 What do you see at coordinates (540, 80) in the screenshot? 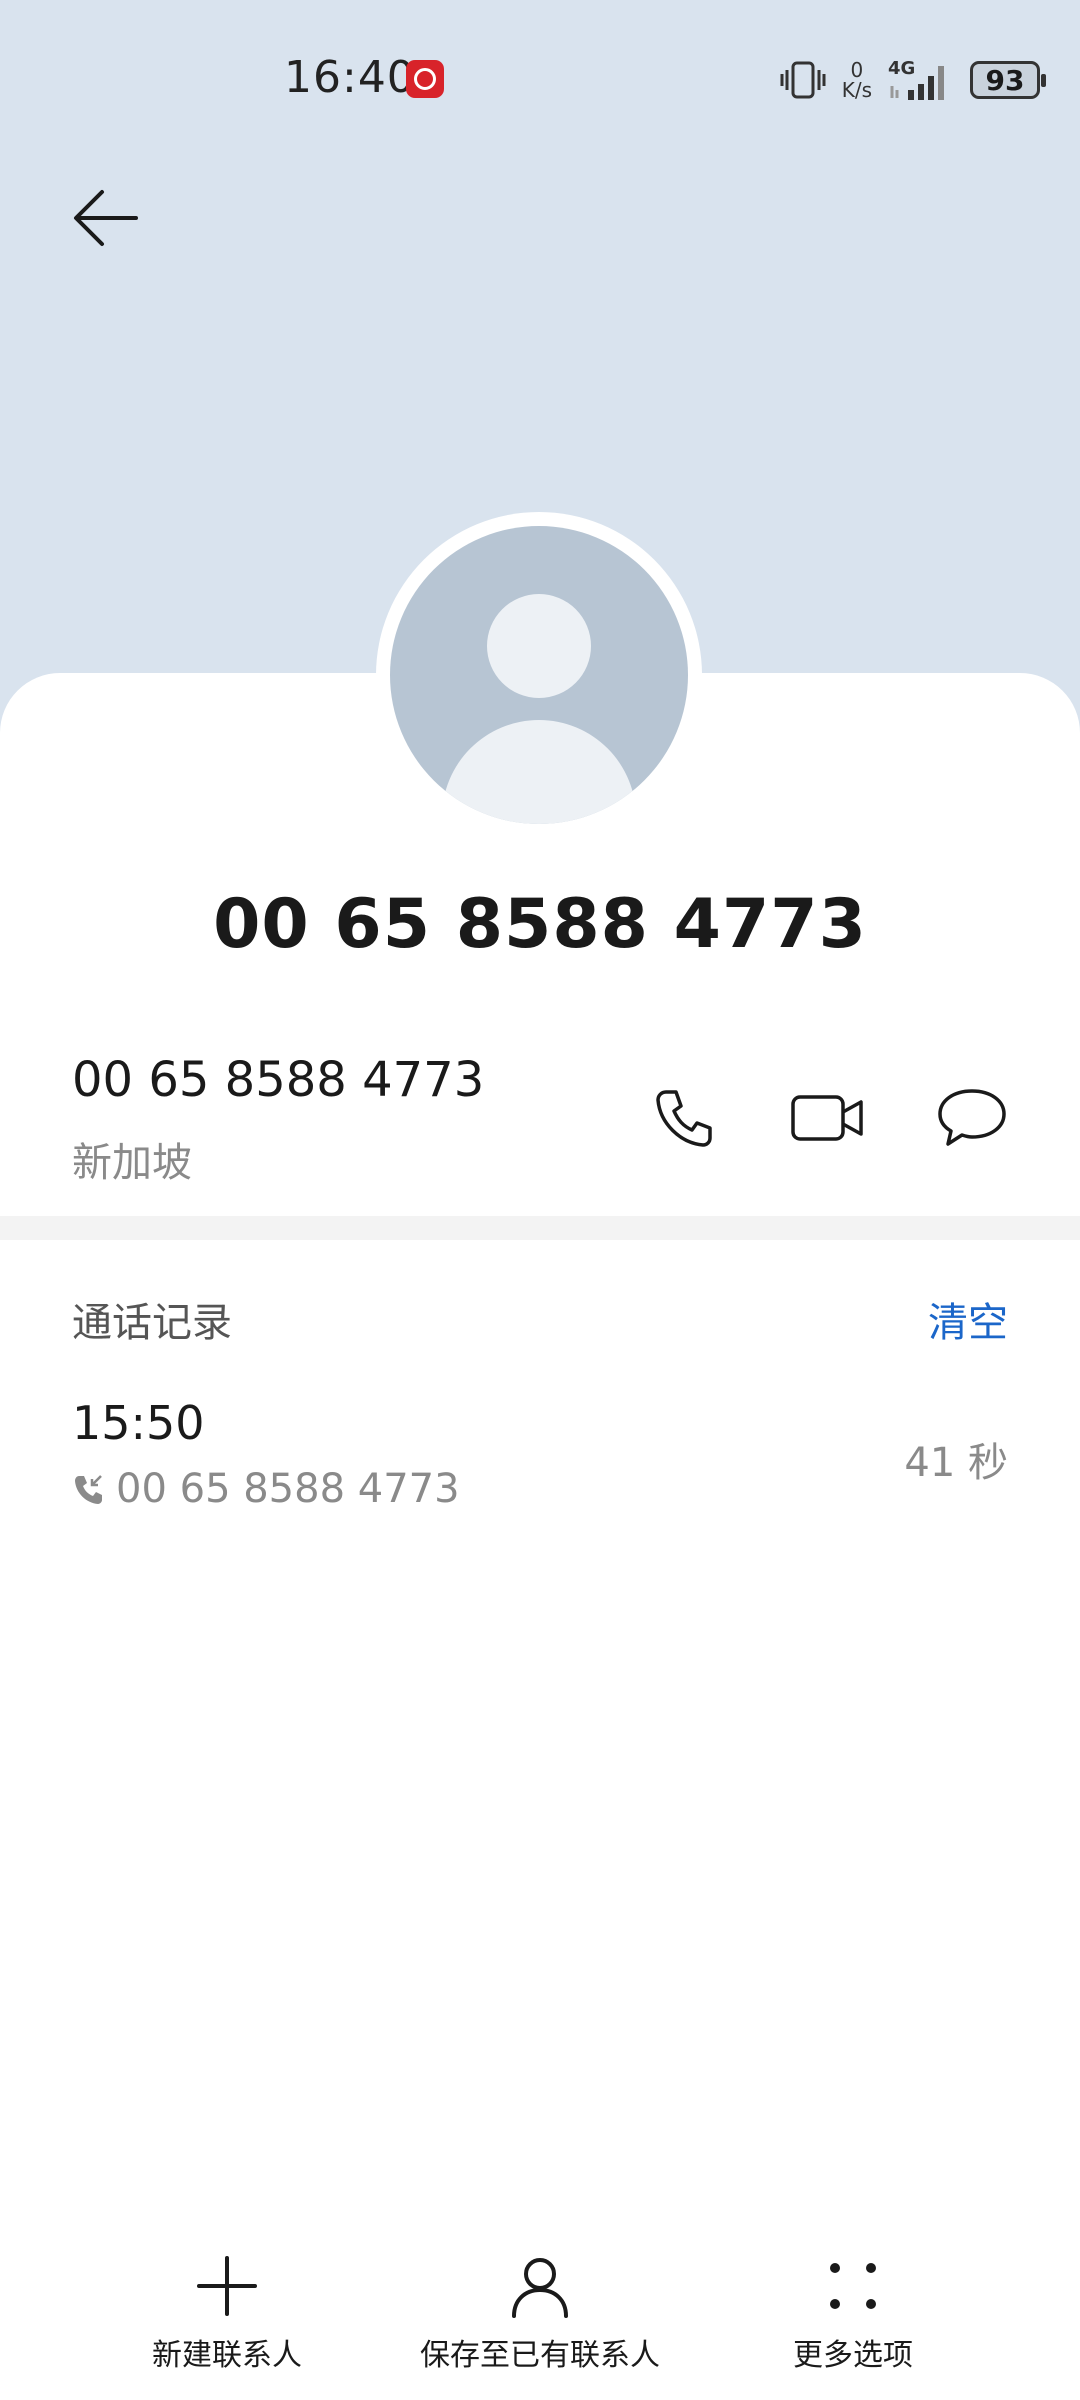
I see `status-bar: 16:40 0 K/s 4G 93` at bounding box center [540, 80].